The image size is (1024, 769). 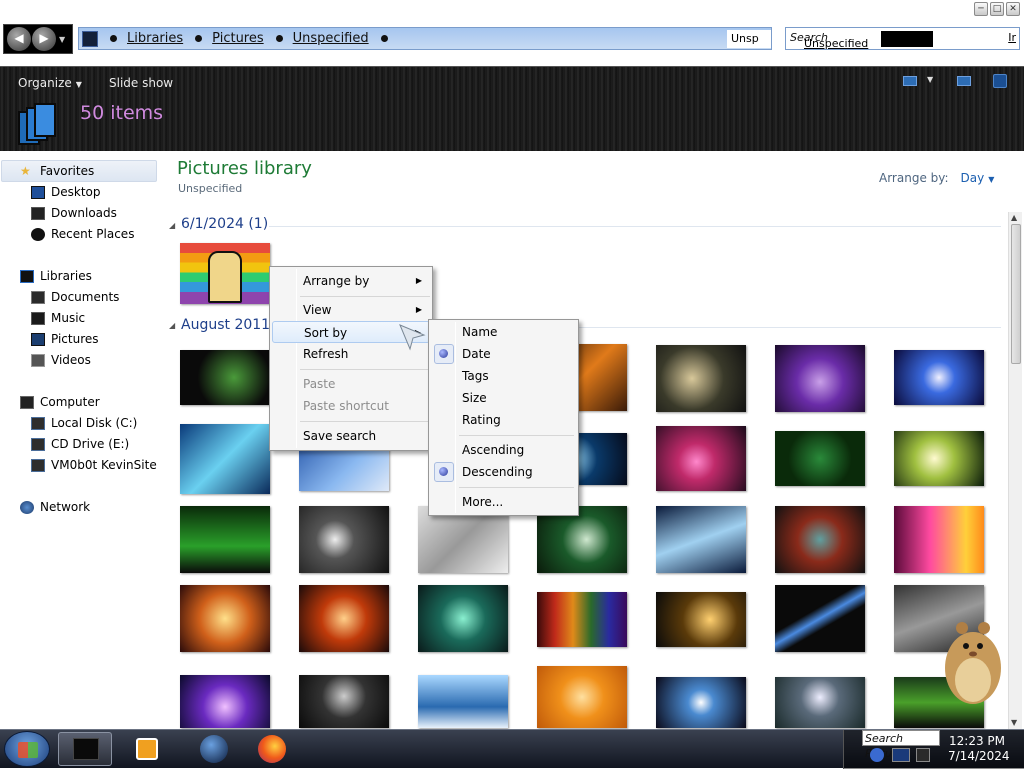 What do you see at coordinates (74, 213) in the screenshot?
I see `nav-downloads: Downloads` at bounding box center [74, 213].